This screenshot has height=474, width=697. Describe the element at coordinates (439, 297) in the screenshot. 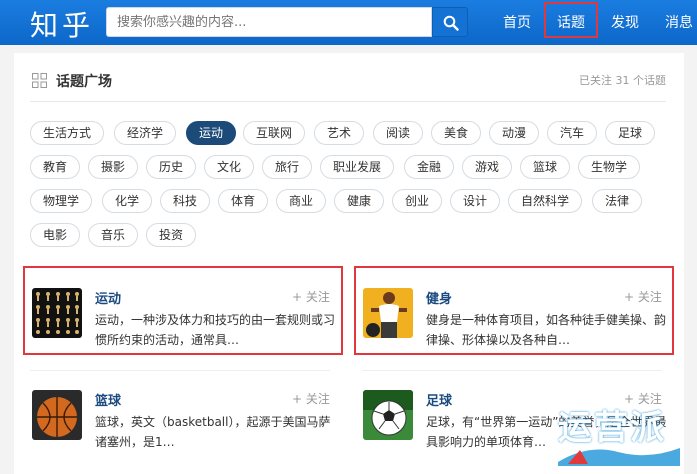

I see `topic-name: 健身` at that location.